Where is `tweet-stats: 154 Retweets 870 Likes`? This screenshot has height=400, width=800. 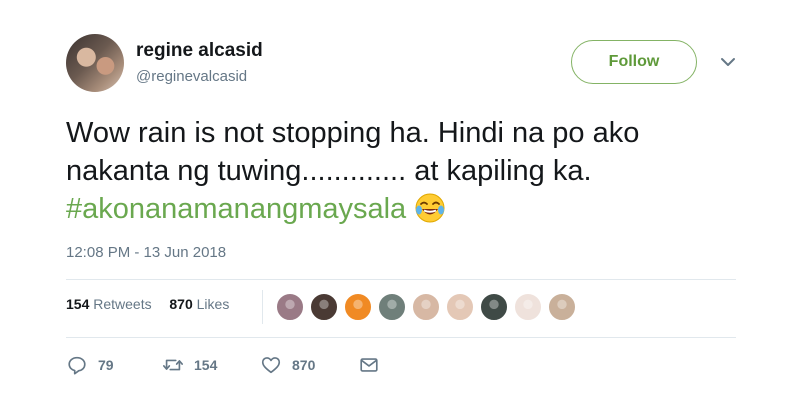 tweet-stats: 154 Retweets 870 Likes is located at coordinates (147, 304).